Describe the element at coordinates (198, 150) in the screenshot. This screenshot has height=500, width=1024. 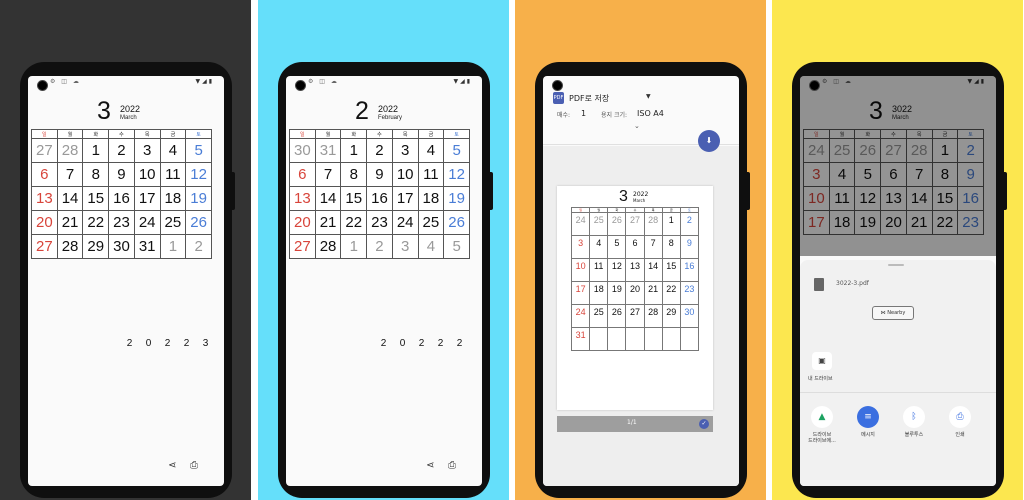
I see `day-cell: 5` at that location.